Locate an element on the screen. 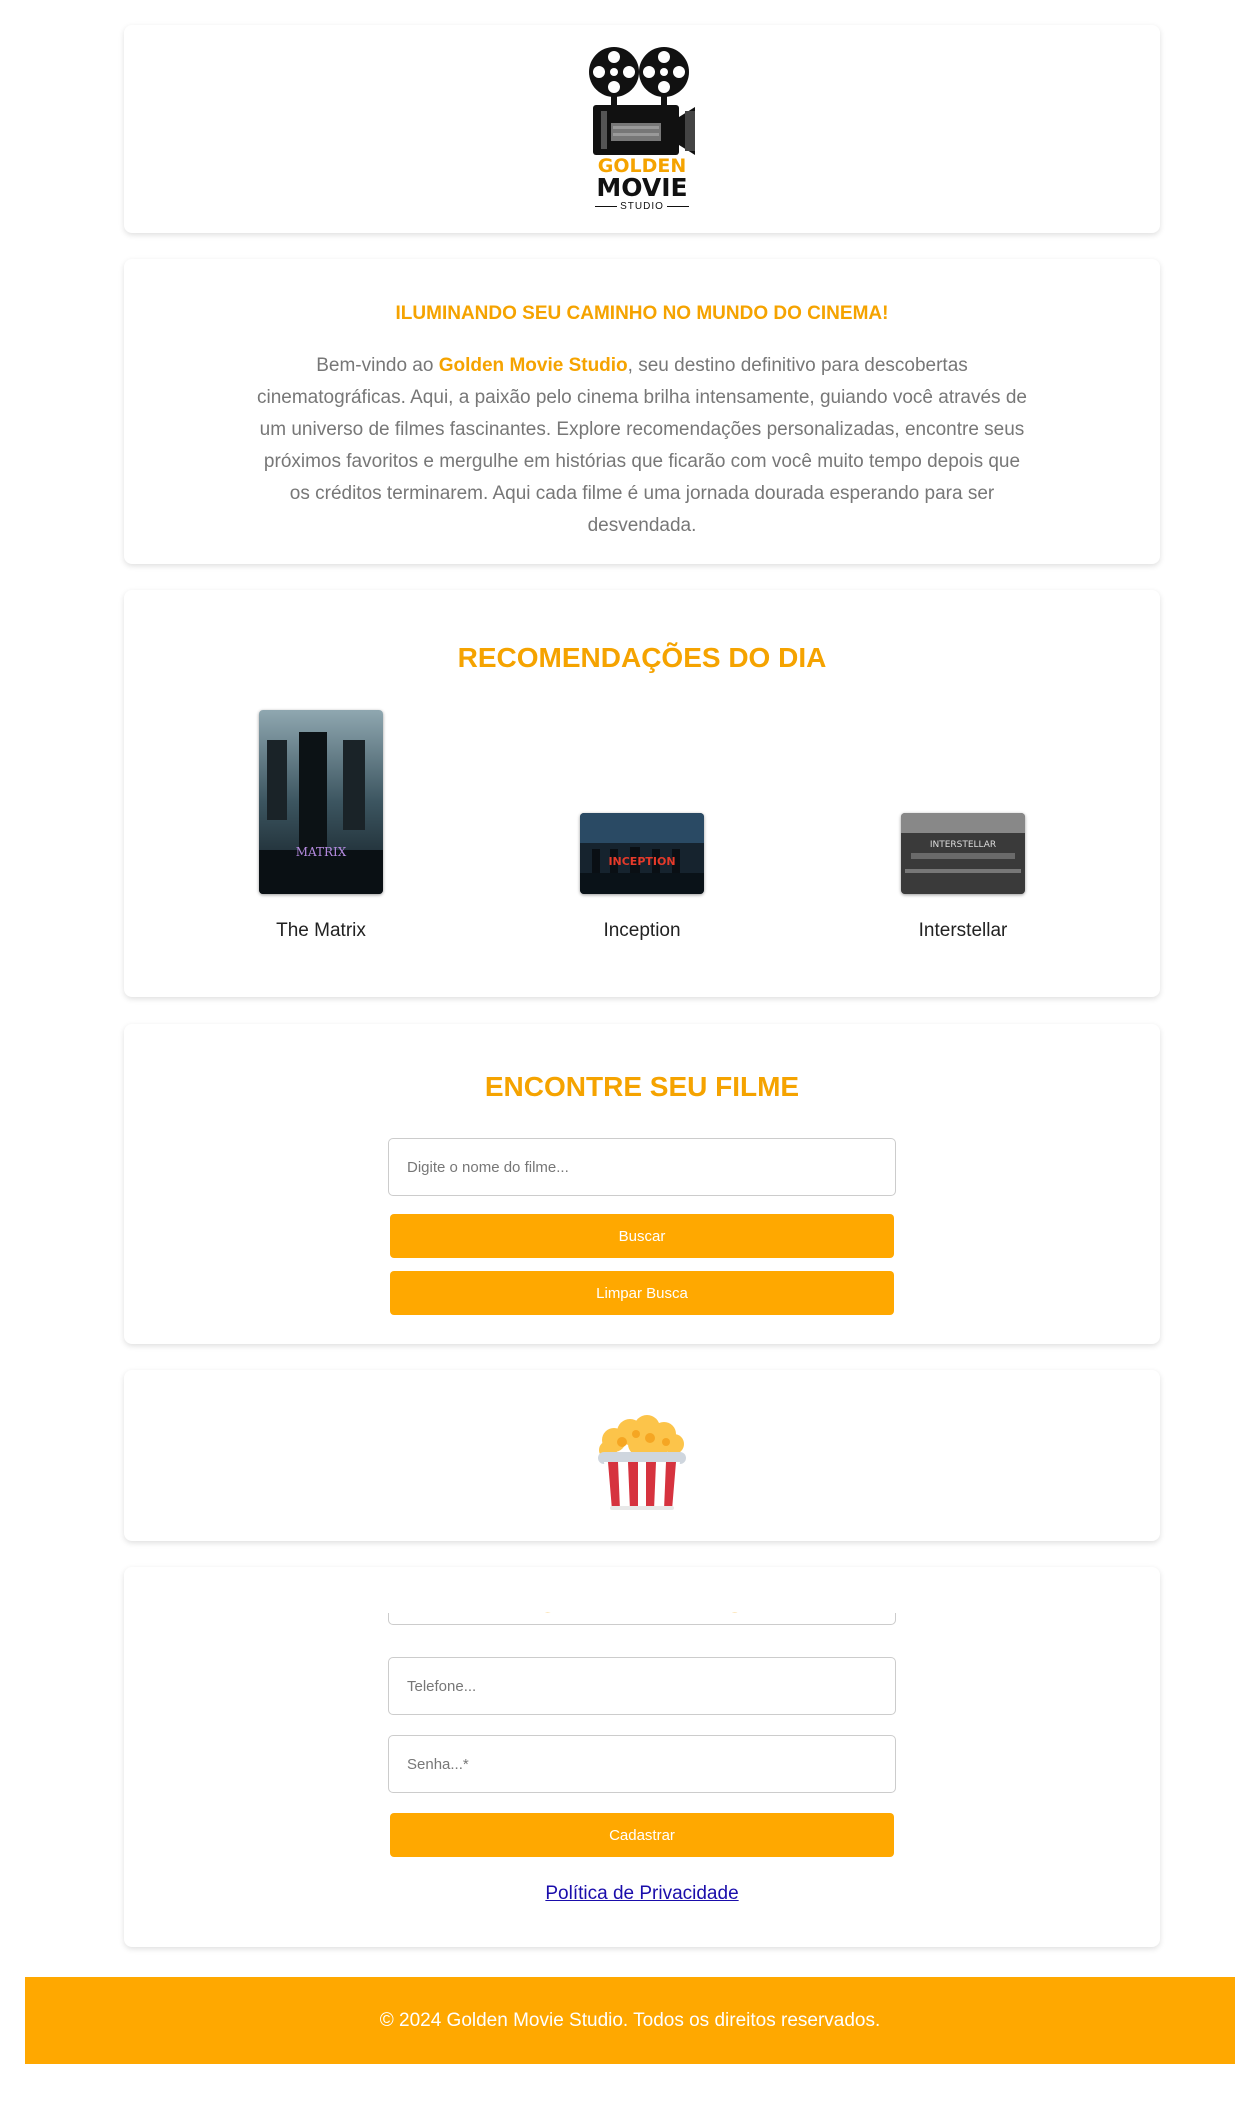 The width and height of the screenshot is (1250, 2115). poster-title: INTERSTELLAR is located at coordinates (963, 845).